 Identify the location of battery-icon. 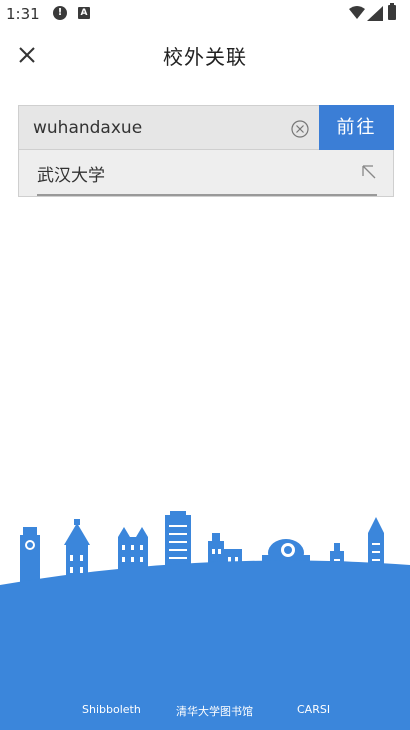
(392, 11).